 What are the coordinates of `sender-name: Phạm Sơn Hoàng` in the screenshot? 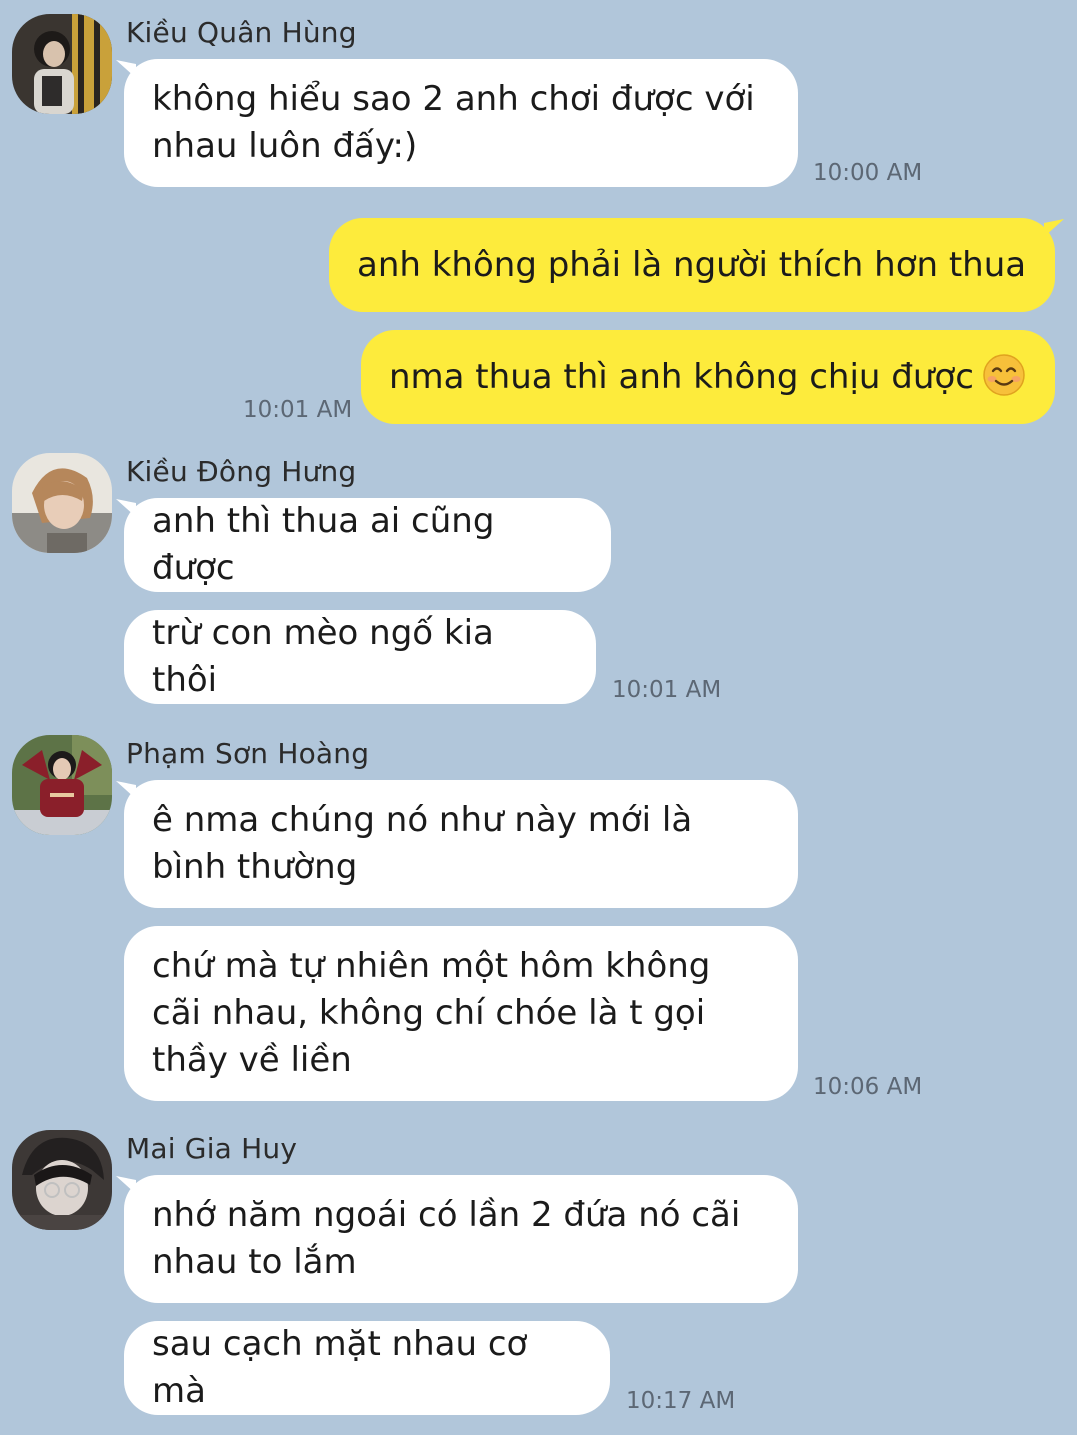 It's located at (248, 753).